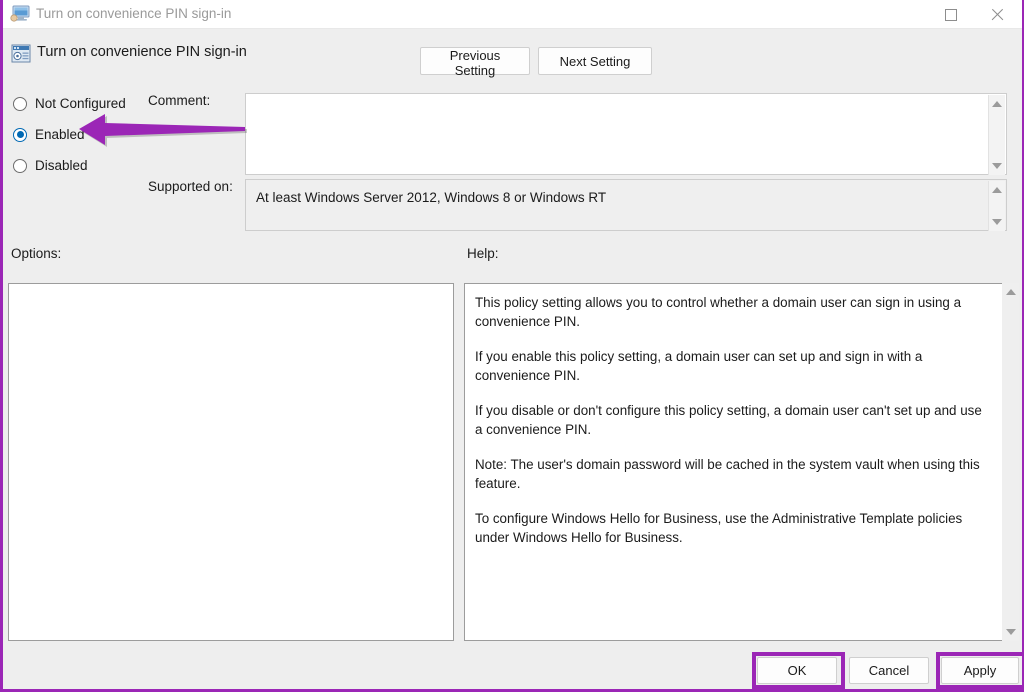 This screenshot has width=1024, height=692. I want to click on page-title: Turn on convenience PIN sign-in, so click(142, 52).